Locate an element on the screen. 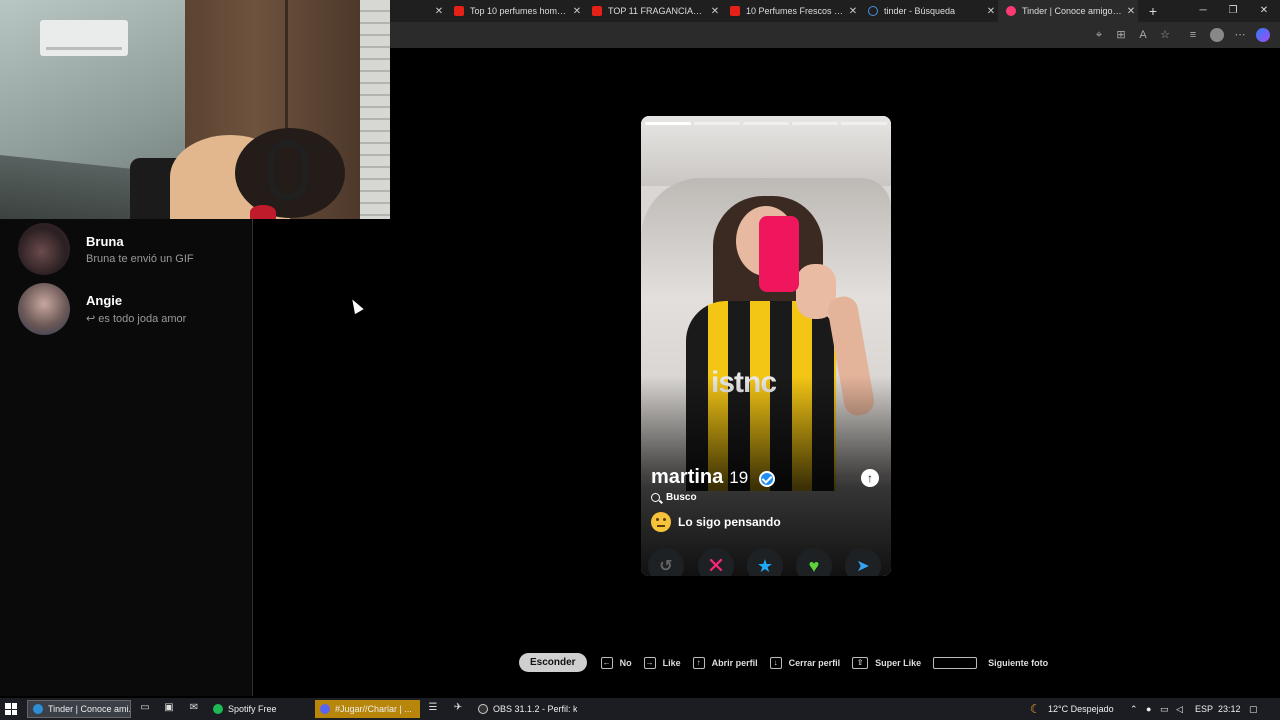  tab-search: tinder - Búsqueda ✕ is located at coordinates (929, 11).